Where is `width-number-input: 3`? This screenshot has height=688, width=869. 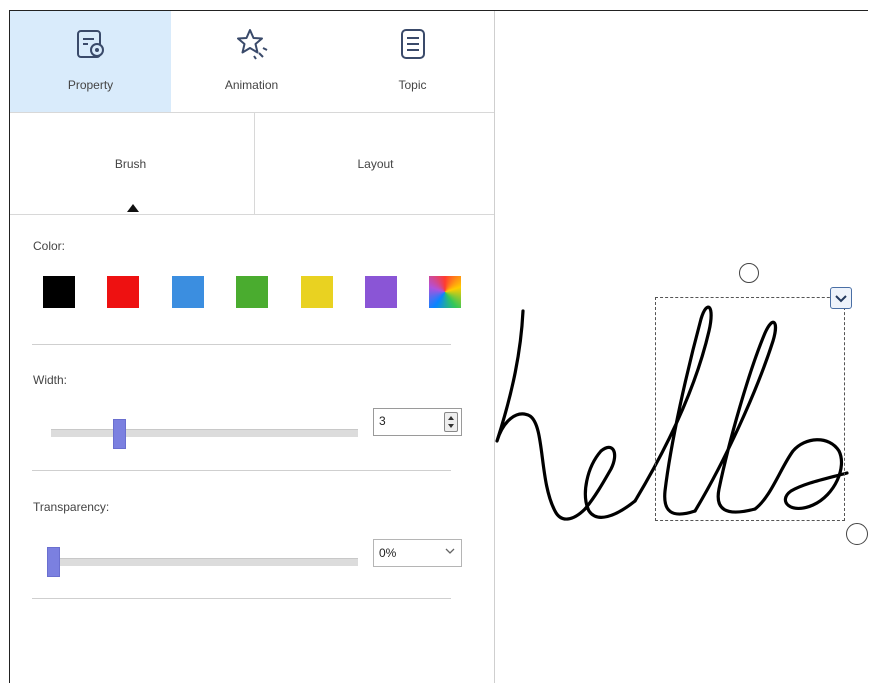 width-number-input: 3 is located at coordinates (417, 422).